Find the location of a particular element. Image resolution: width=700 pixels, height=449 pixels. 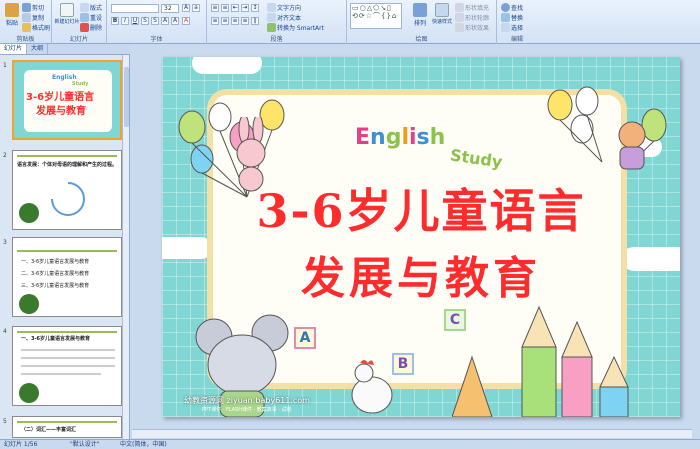

cursor-icon is located at coordinates (505, 27).